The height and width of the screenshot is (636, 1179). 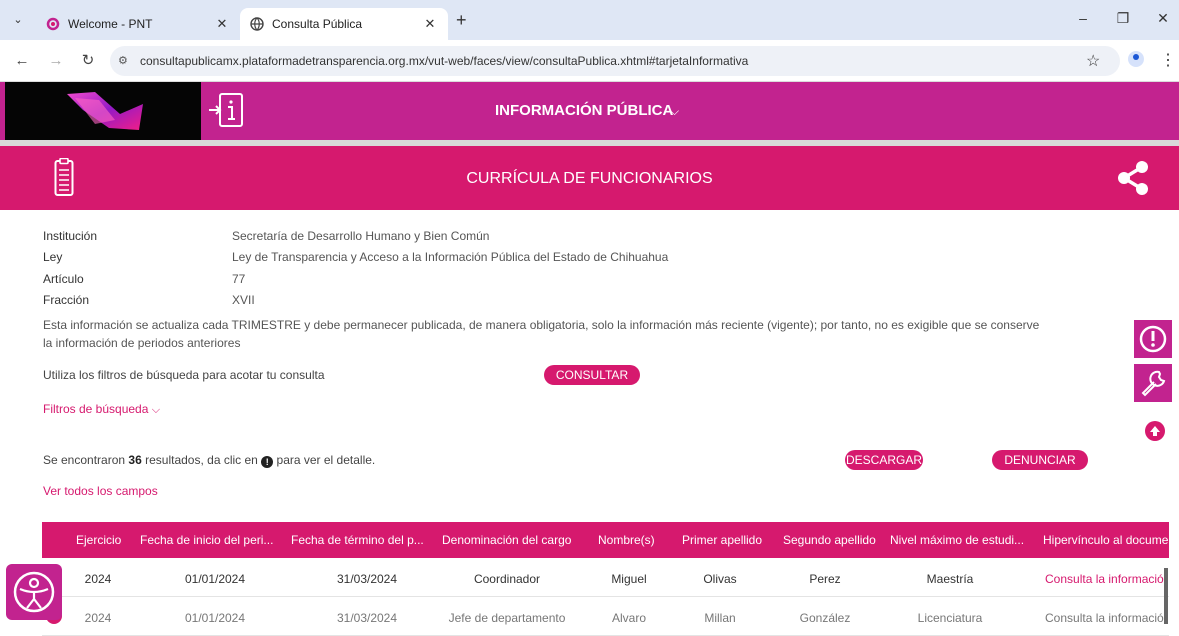 What do you see at coordinates (829, 540) in the screenshot?
I see `col-segundo-apellido: Segundo apellido` at bounding box center [829, 540].